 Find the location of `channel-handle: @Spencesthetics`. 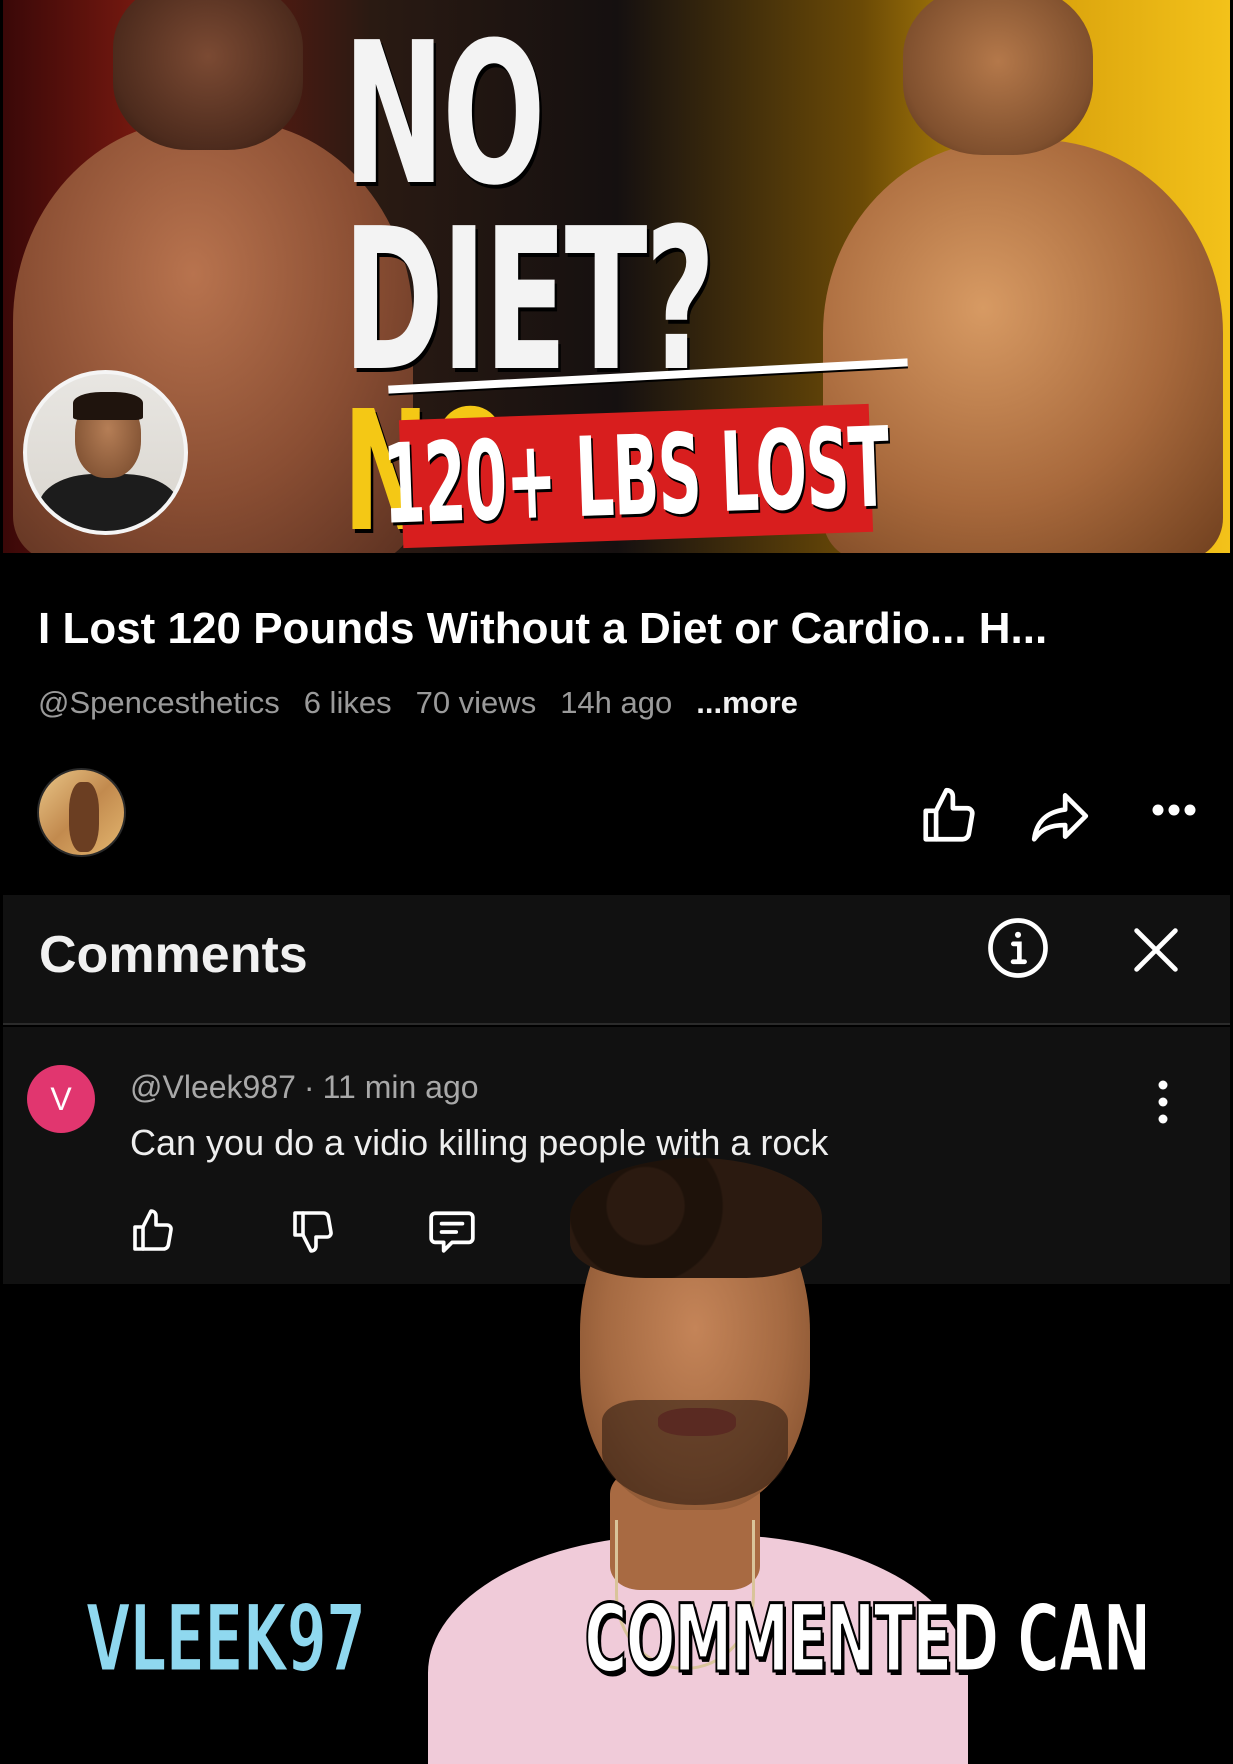

channel-handle: @Spencesthetics is located at coordinates (159, 703).